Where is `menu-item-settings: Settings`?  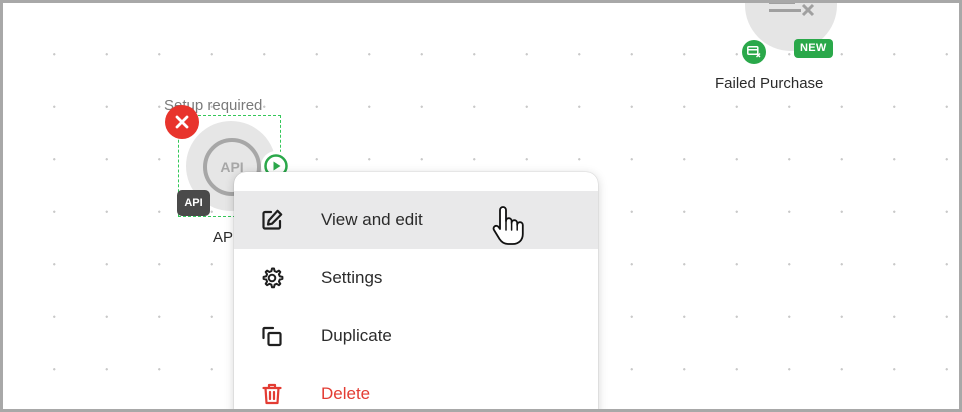 menu-item-settings: Settings is located at coordinates (416, 278).